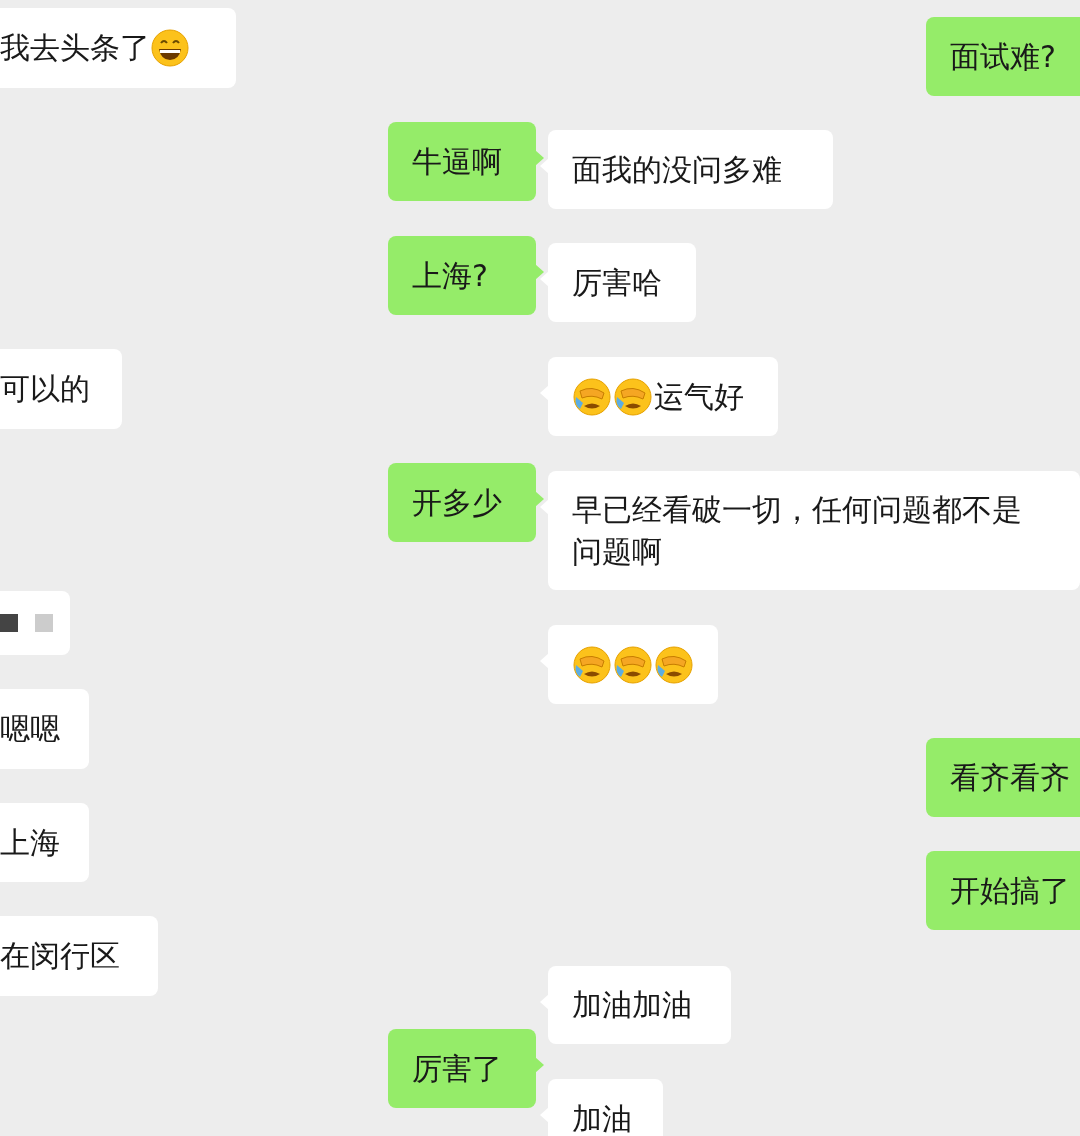 This screenshot has height=1136, width=1080. I want to click on message-text: 早已经看破一切，任何问题都不是问题啊, so click(797, 530).